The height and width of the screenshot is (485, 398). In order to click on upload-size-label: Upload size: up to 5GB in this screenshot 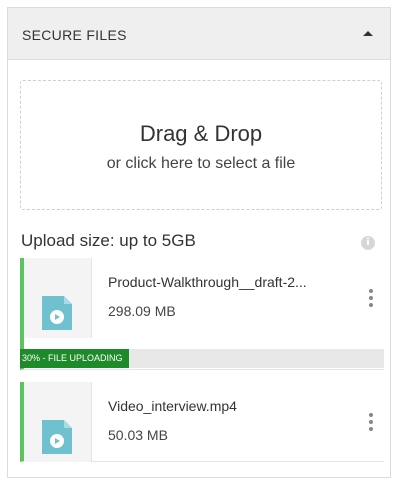, I will do `click(108, 240)`.